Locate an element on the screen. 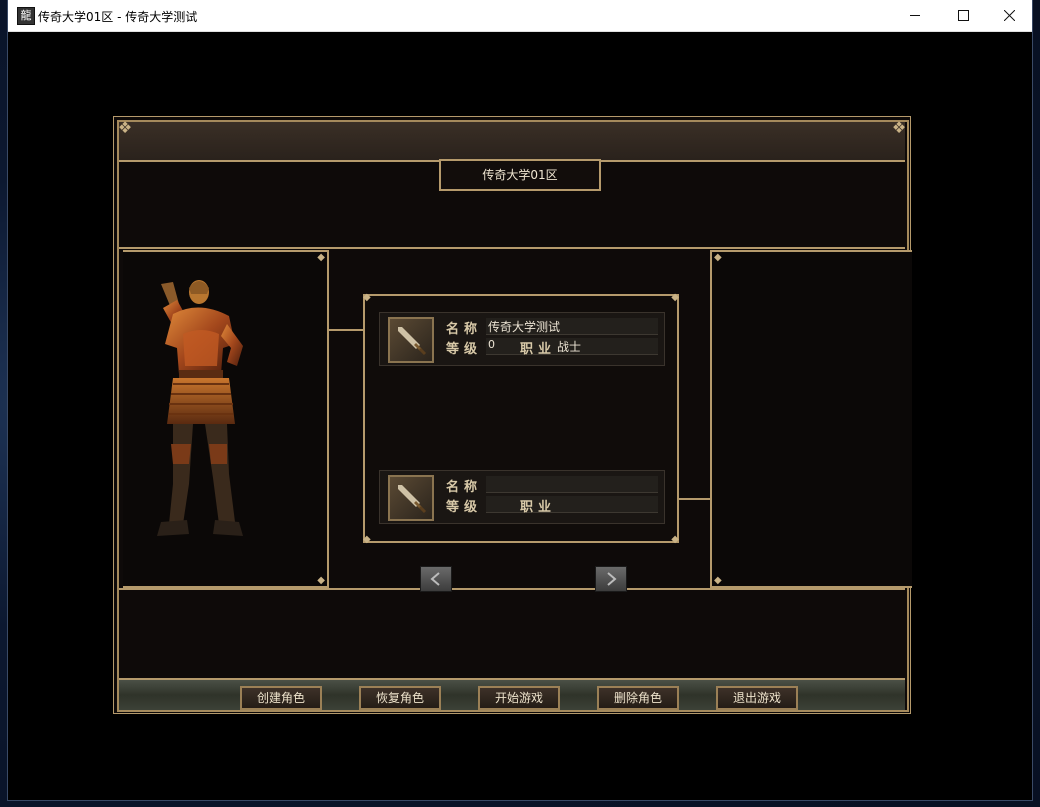 This screenshot has width=1040, height=807. bottom-menu-bar: 创建角色 恢复角色 开始游戏 删除角色 退出游戏 is located at coordinates (512, 694).